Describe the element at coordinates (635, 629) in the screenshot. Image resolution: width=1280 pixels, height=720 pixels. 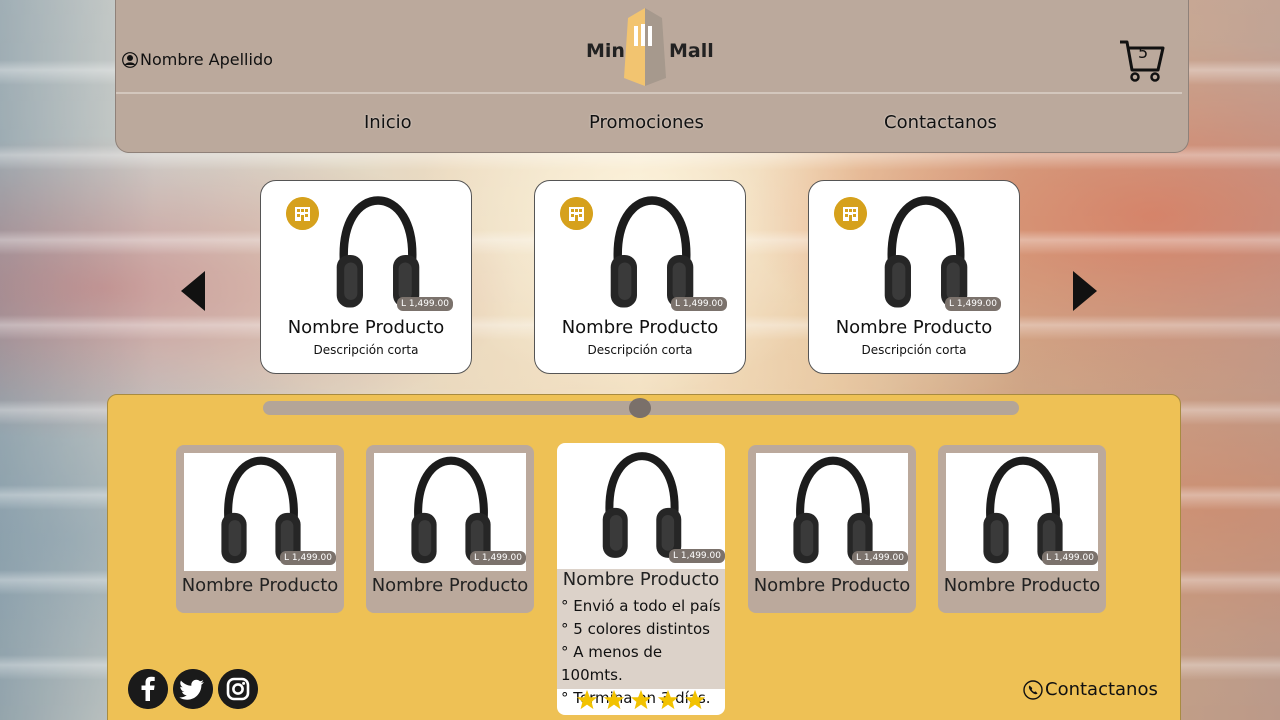
I see `feature-item: ° 5 colores distintos` at that location.